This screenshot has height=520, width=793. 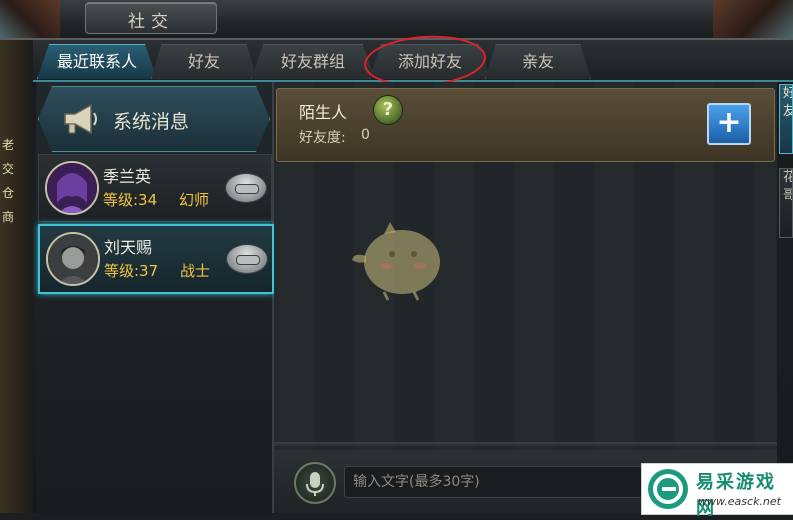 What do you see at coordinates (322, 138) in the screenshot?
I see `affinity-label: 好友度:` at bounding box center [322, 138].